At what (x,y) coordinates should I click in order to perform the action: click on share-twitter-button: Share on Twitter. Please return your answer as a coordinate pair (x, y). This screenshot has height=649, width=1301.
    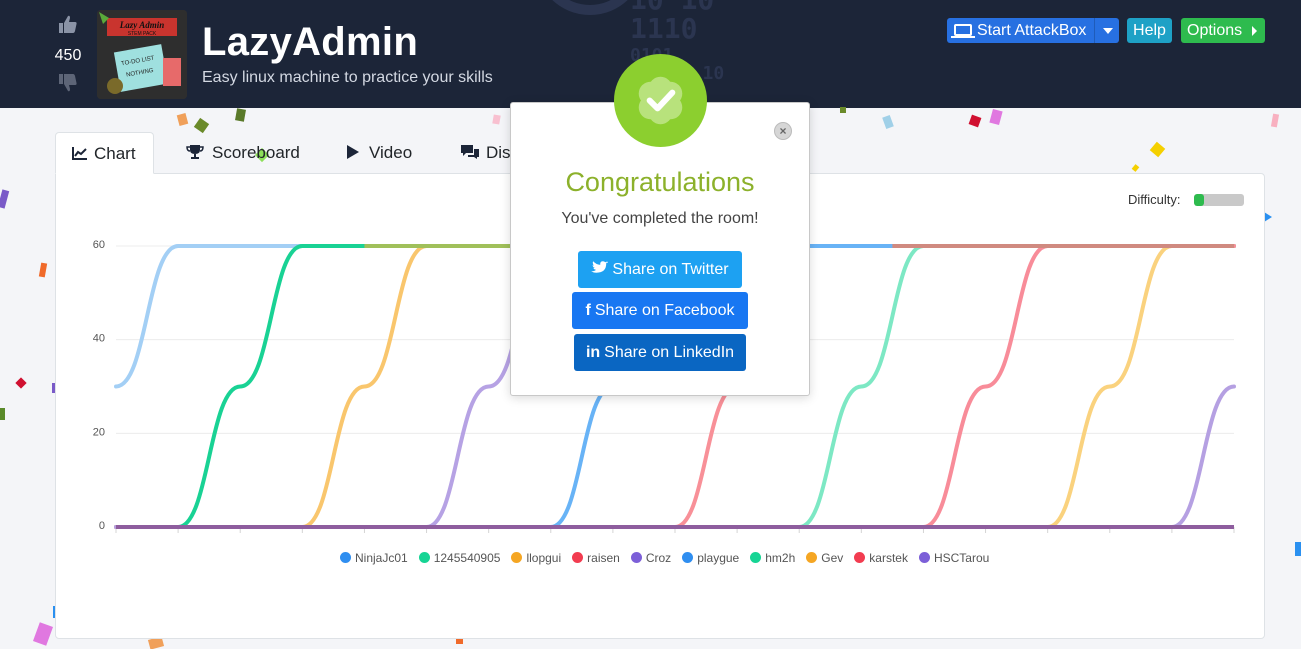
    Looking at the image, I should click on (660, 269).